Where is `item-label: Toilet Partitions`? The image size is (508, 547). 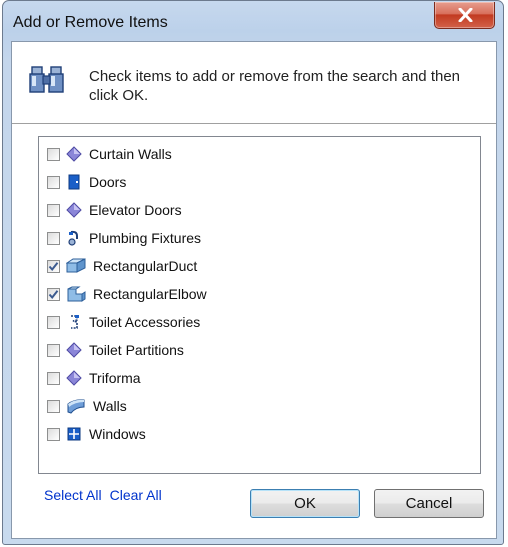 item-label: Toilet Partitions is located at coordinates (136, 350).